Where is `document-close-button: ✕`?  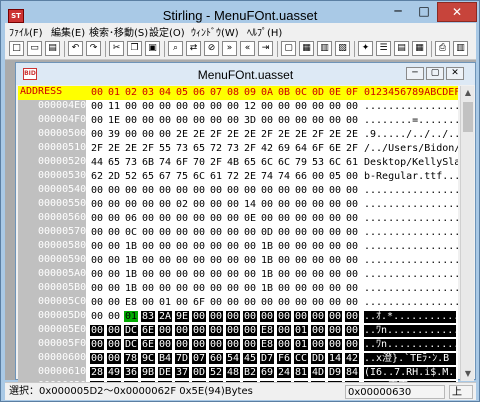
document-close-button: ✕ is located at coordinates (455, 73).